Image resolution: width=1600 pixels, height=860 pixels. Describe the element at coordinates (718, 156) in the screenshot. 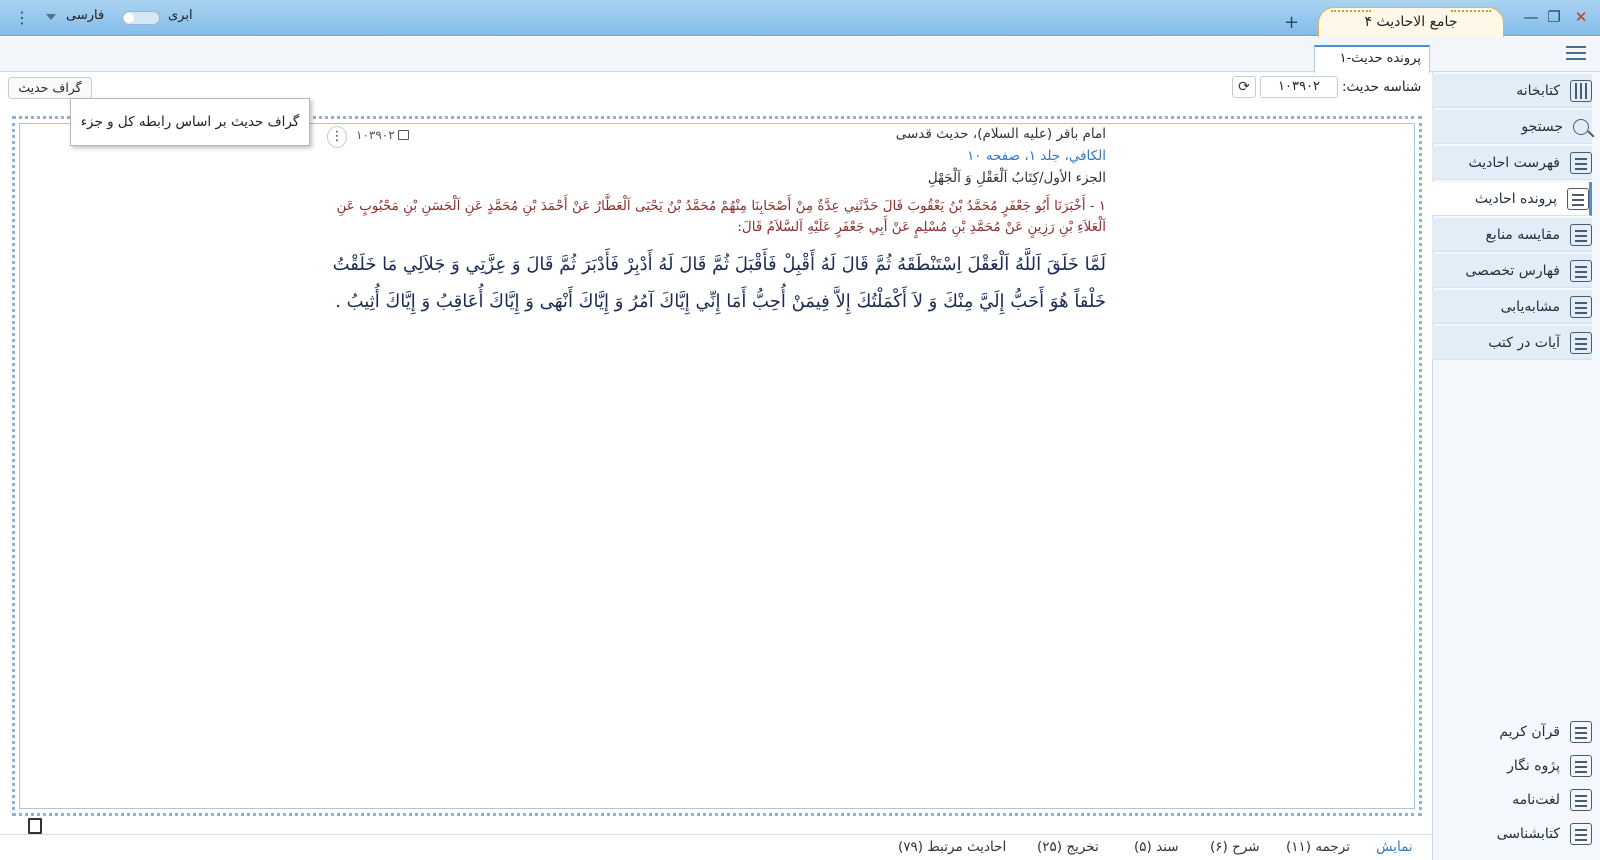

I see `hadith-source-link: الکافي، جلد ۱، صفحه ۱۰` at that location.